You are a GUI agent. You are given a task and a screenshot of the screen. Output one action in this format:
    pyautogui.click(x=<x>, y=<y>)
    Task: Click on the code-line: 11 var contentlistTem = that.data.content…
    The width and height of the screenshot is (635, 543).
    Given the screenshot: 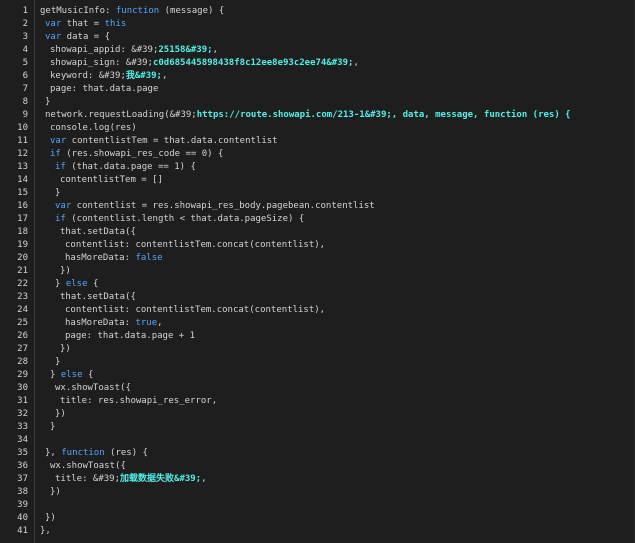 What is the action you would take?
    pyautogui.click(x=317, y=141)
    